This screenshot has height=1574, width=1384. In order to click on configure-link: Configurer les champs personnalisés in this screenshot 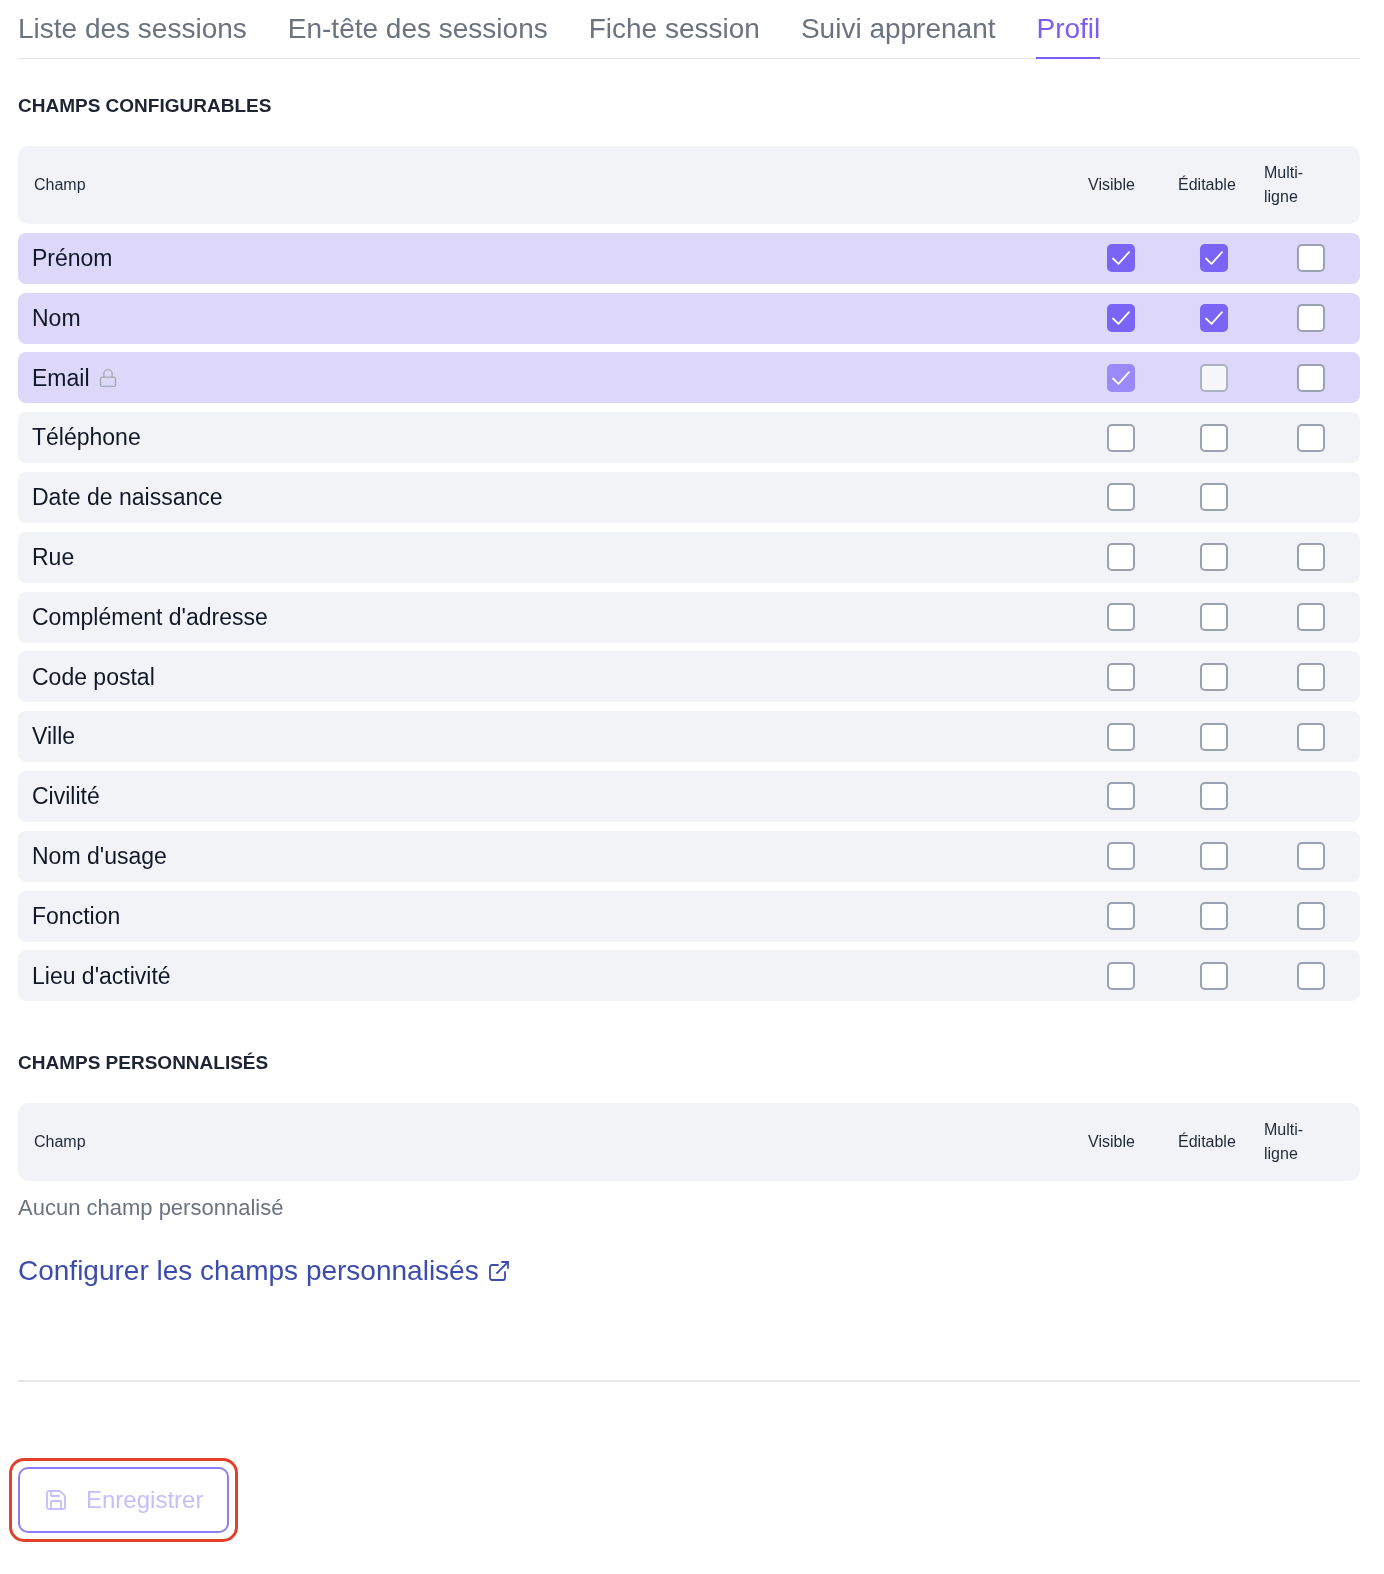, I will do `click(264, 1271)`.